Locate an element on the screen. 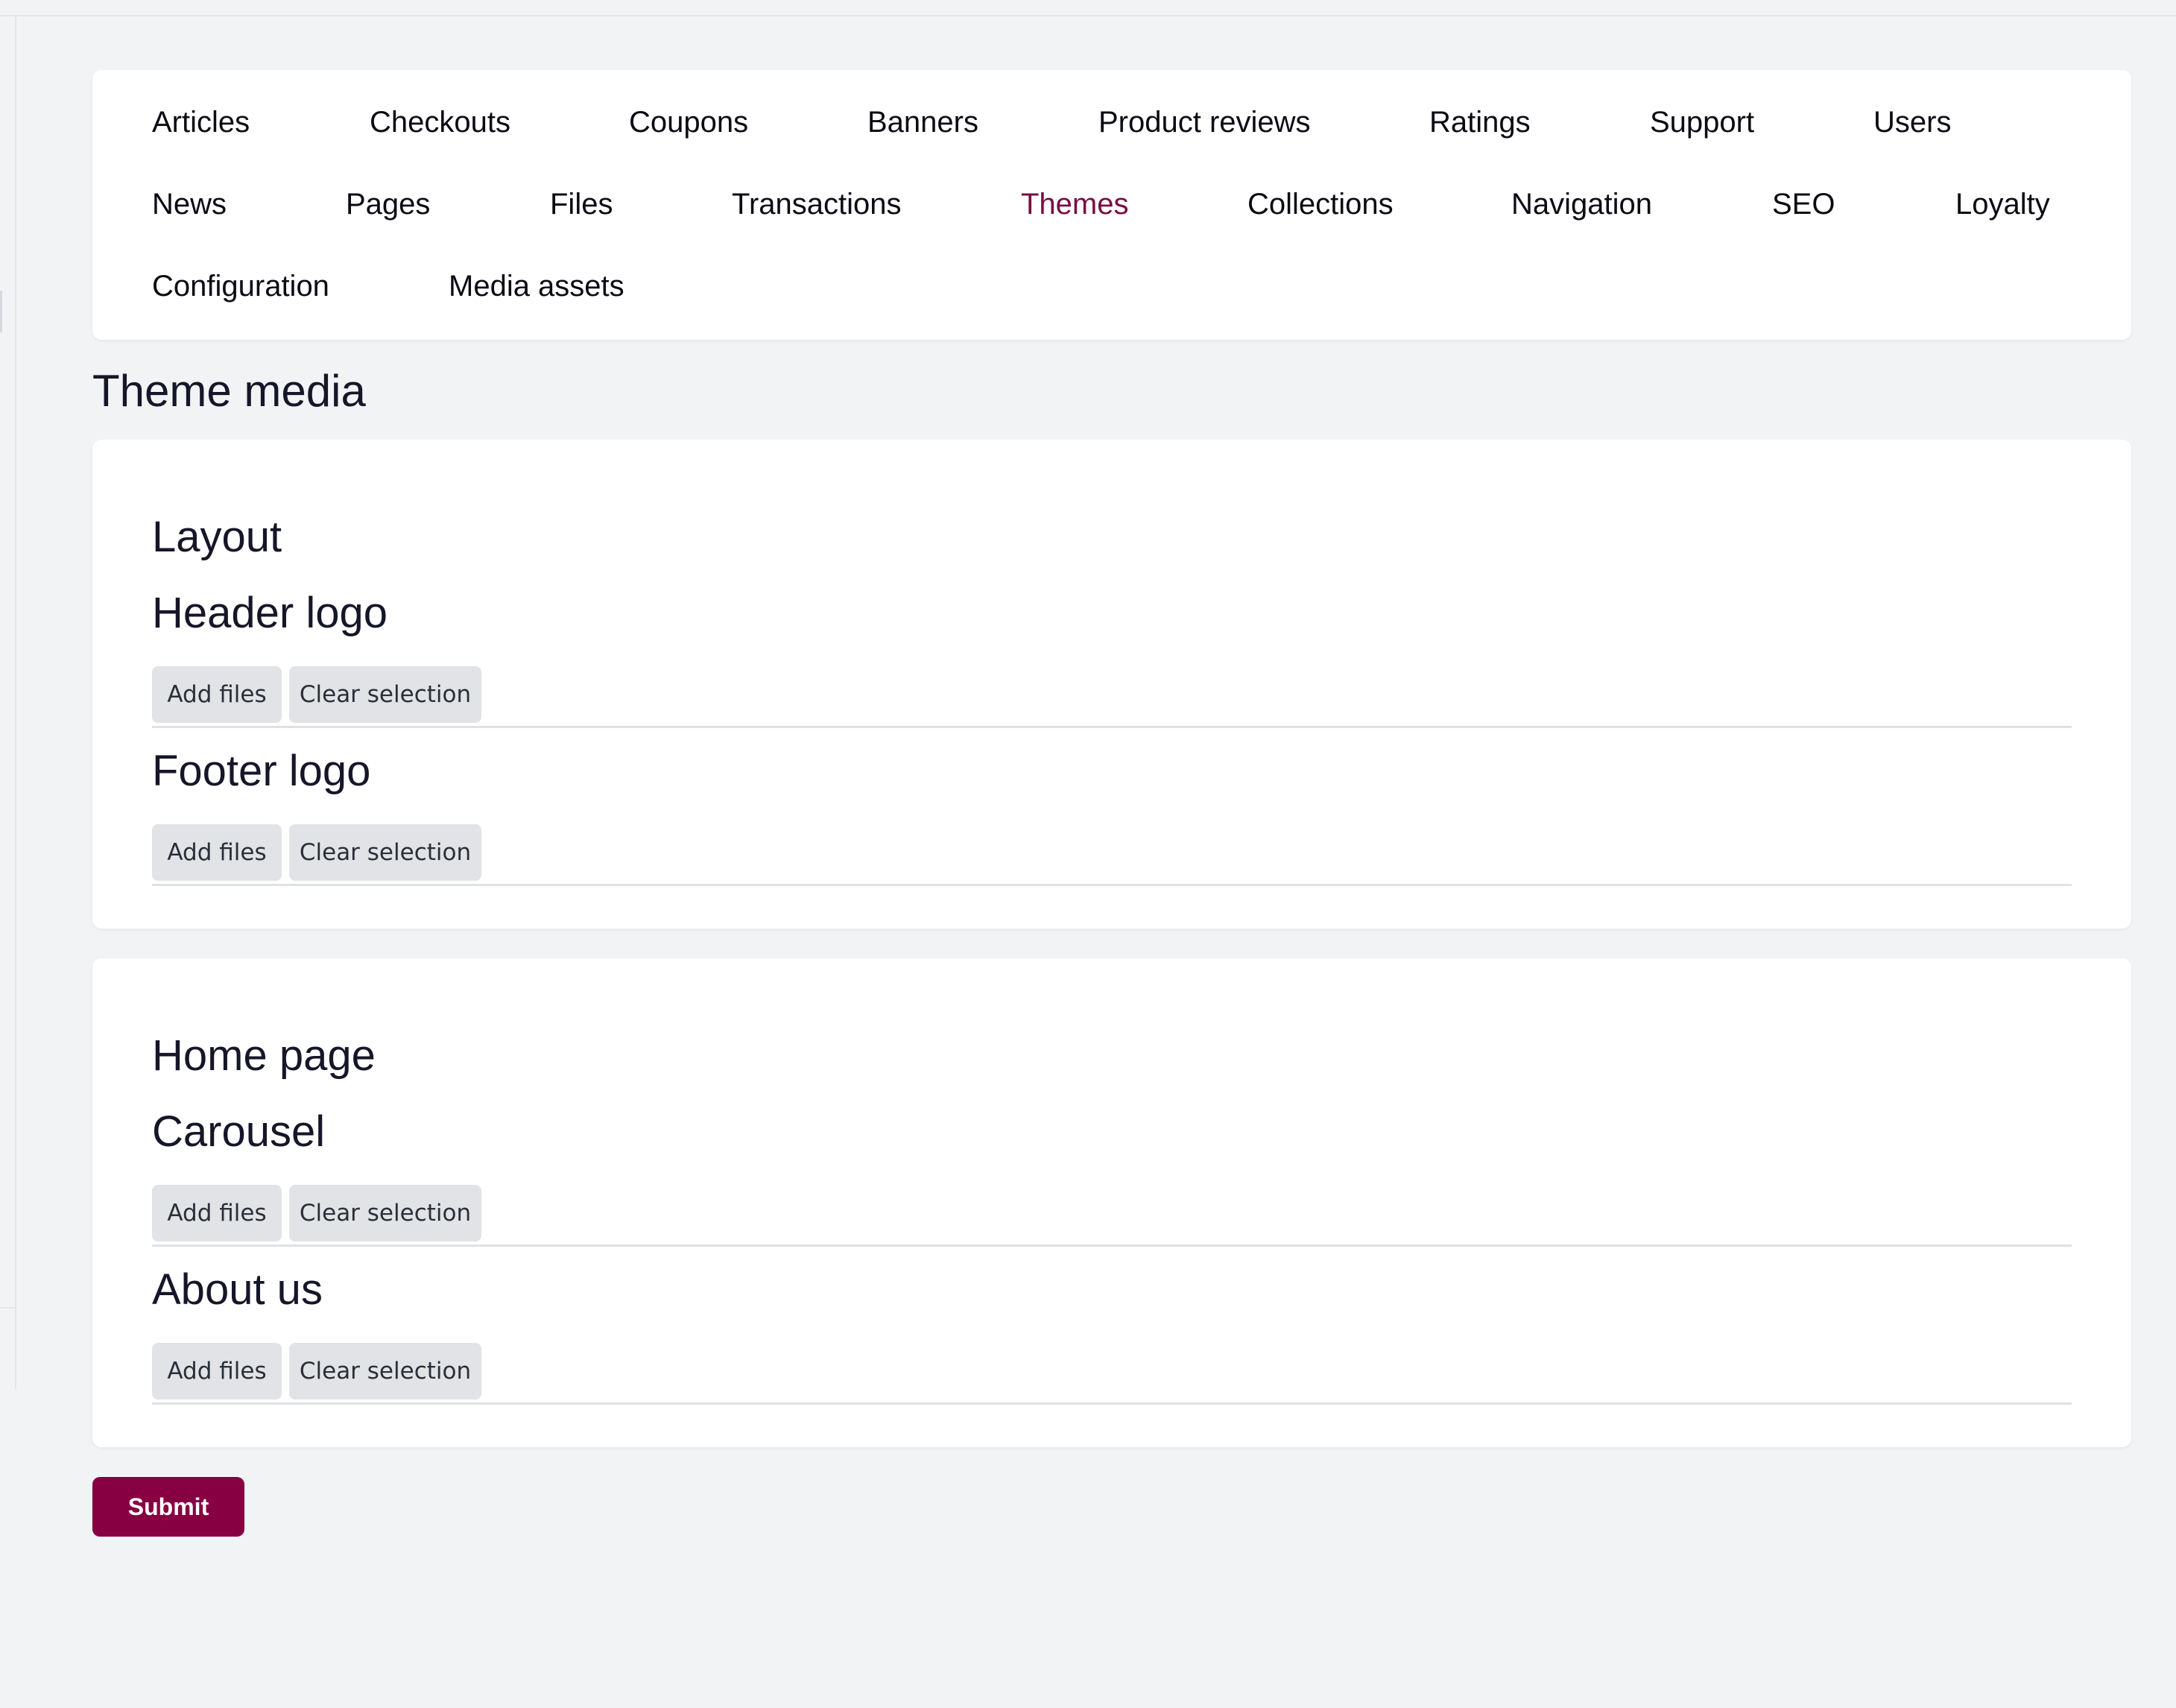 The image size is (2176, 1708). top-bar is located at coordinates (1088, 8).